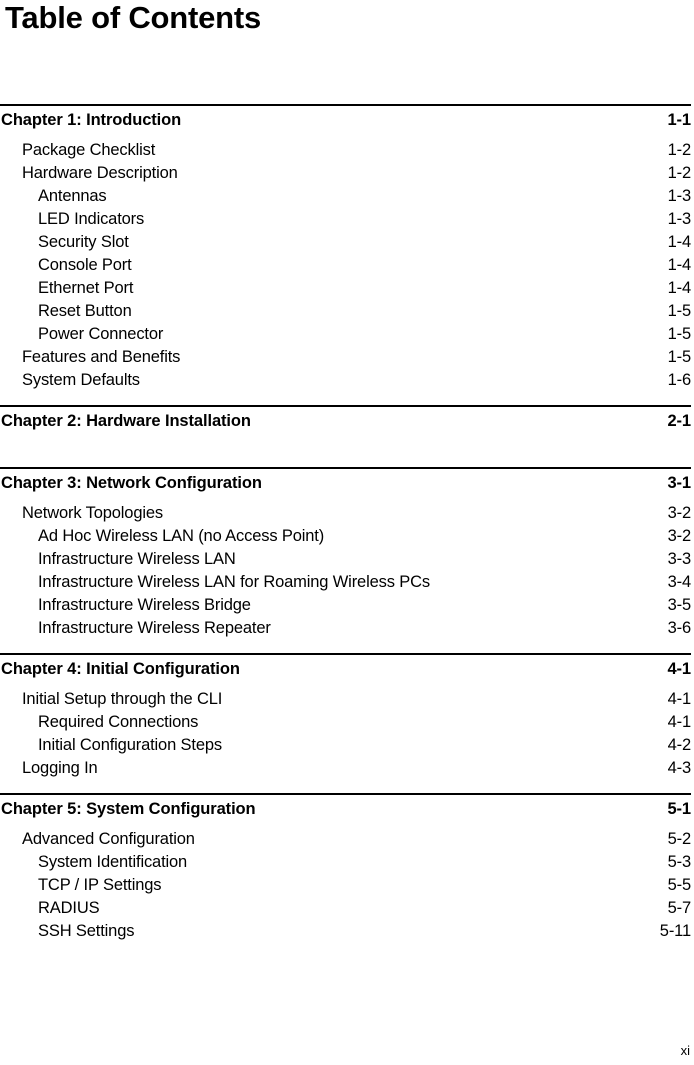  What do you see at coordinates (83, 242) in the screenshot?
I see `toc-entry-label: Security Slot` at bounding box center [83, 242].